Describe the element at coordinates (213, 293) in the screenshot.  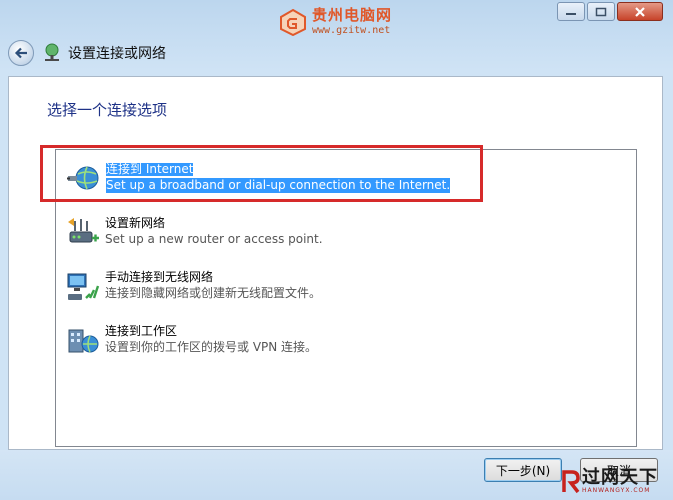
I see `option-description: 连接到隐藏网络或创建新无线配置文件。` at that location.